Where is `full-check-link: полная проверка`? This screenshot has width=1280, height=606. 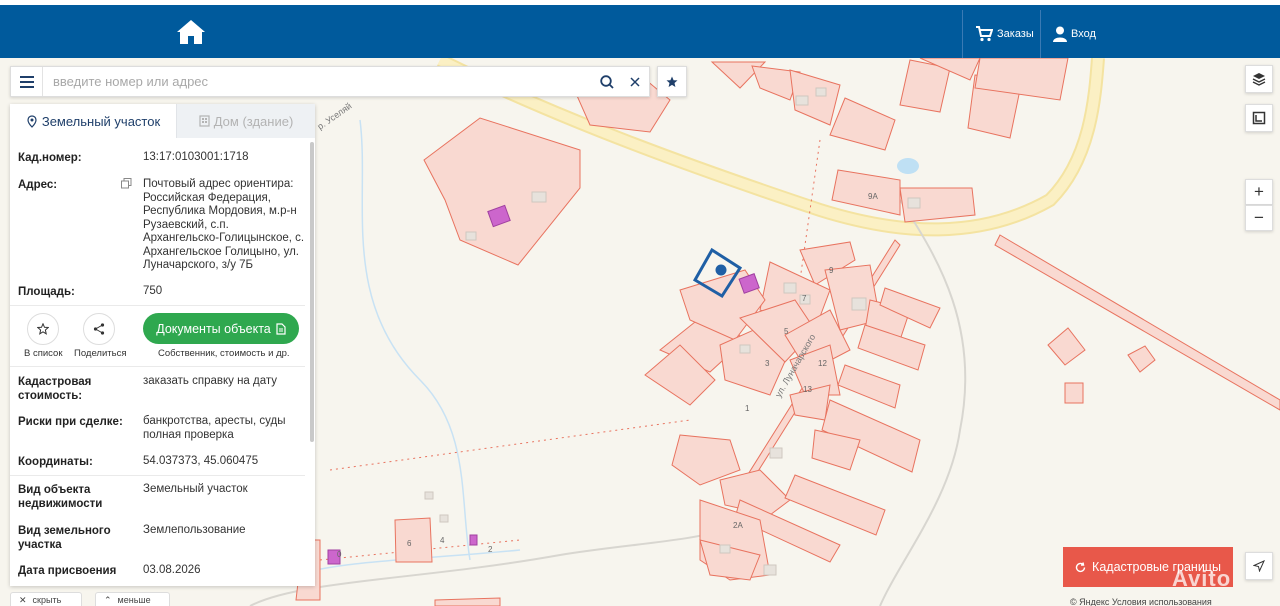
full-check-link: полная проверка is located at coordinates (225, 436).